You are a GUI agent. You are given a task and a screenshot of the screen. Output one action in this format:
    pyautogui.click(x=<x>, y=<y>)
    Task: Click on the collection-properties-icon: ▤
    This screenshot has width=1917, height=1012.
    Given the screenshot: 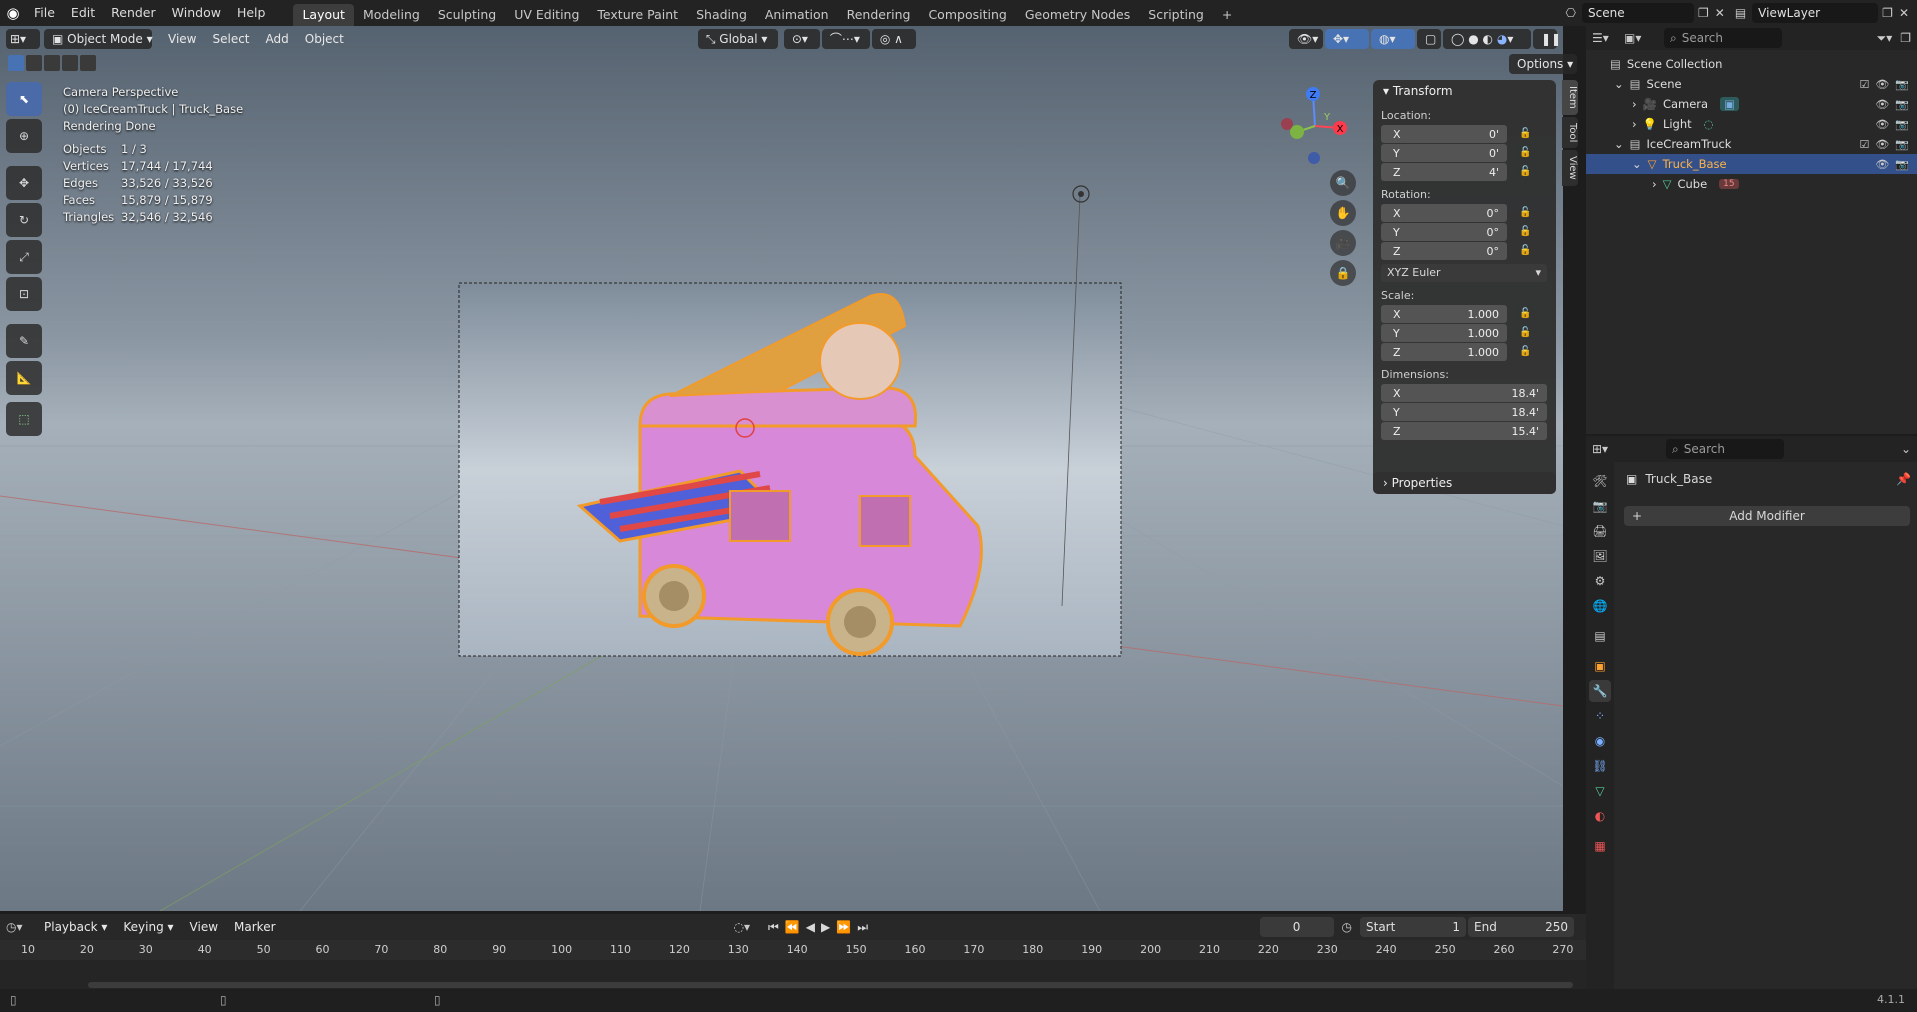 What is the action you would take?
    pyautogui.click(x=1600, y=636)
    